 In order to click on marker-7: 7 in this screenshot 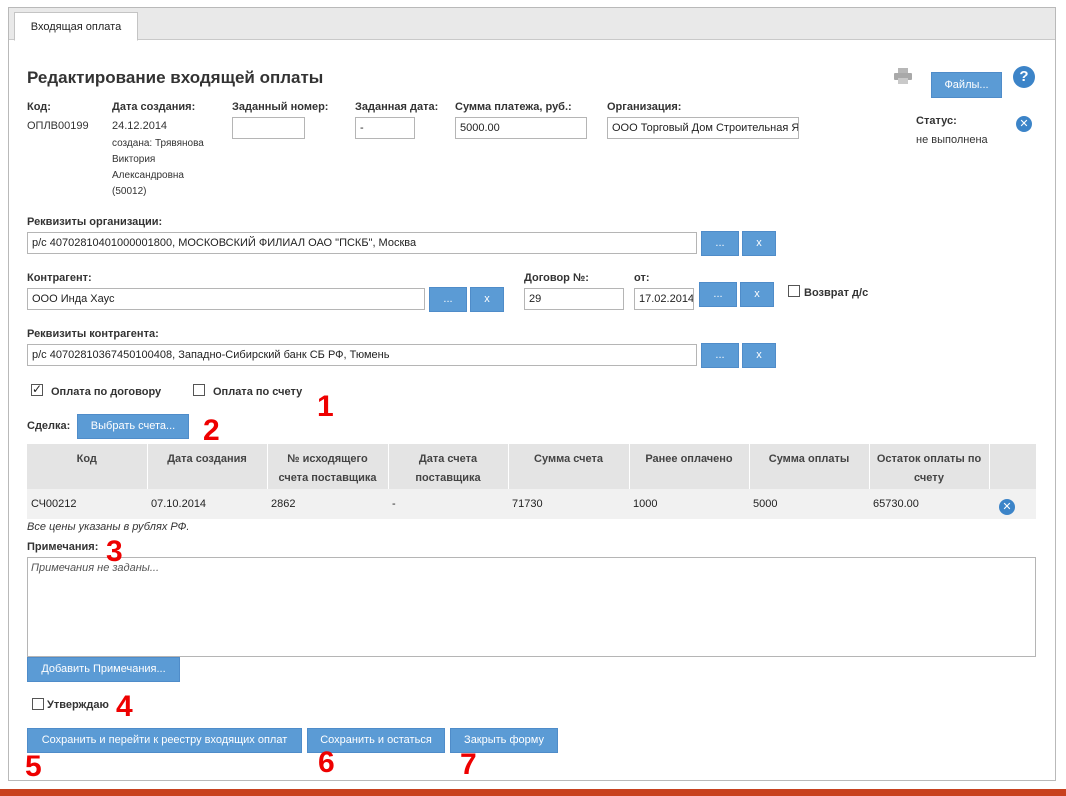, I will do `click(468, 764)`.